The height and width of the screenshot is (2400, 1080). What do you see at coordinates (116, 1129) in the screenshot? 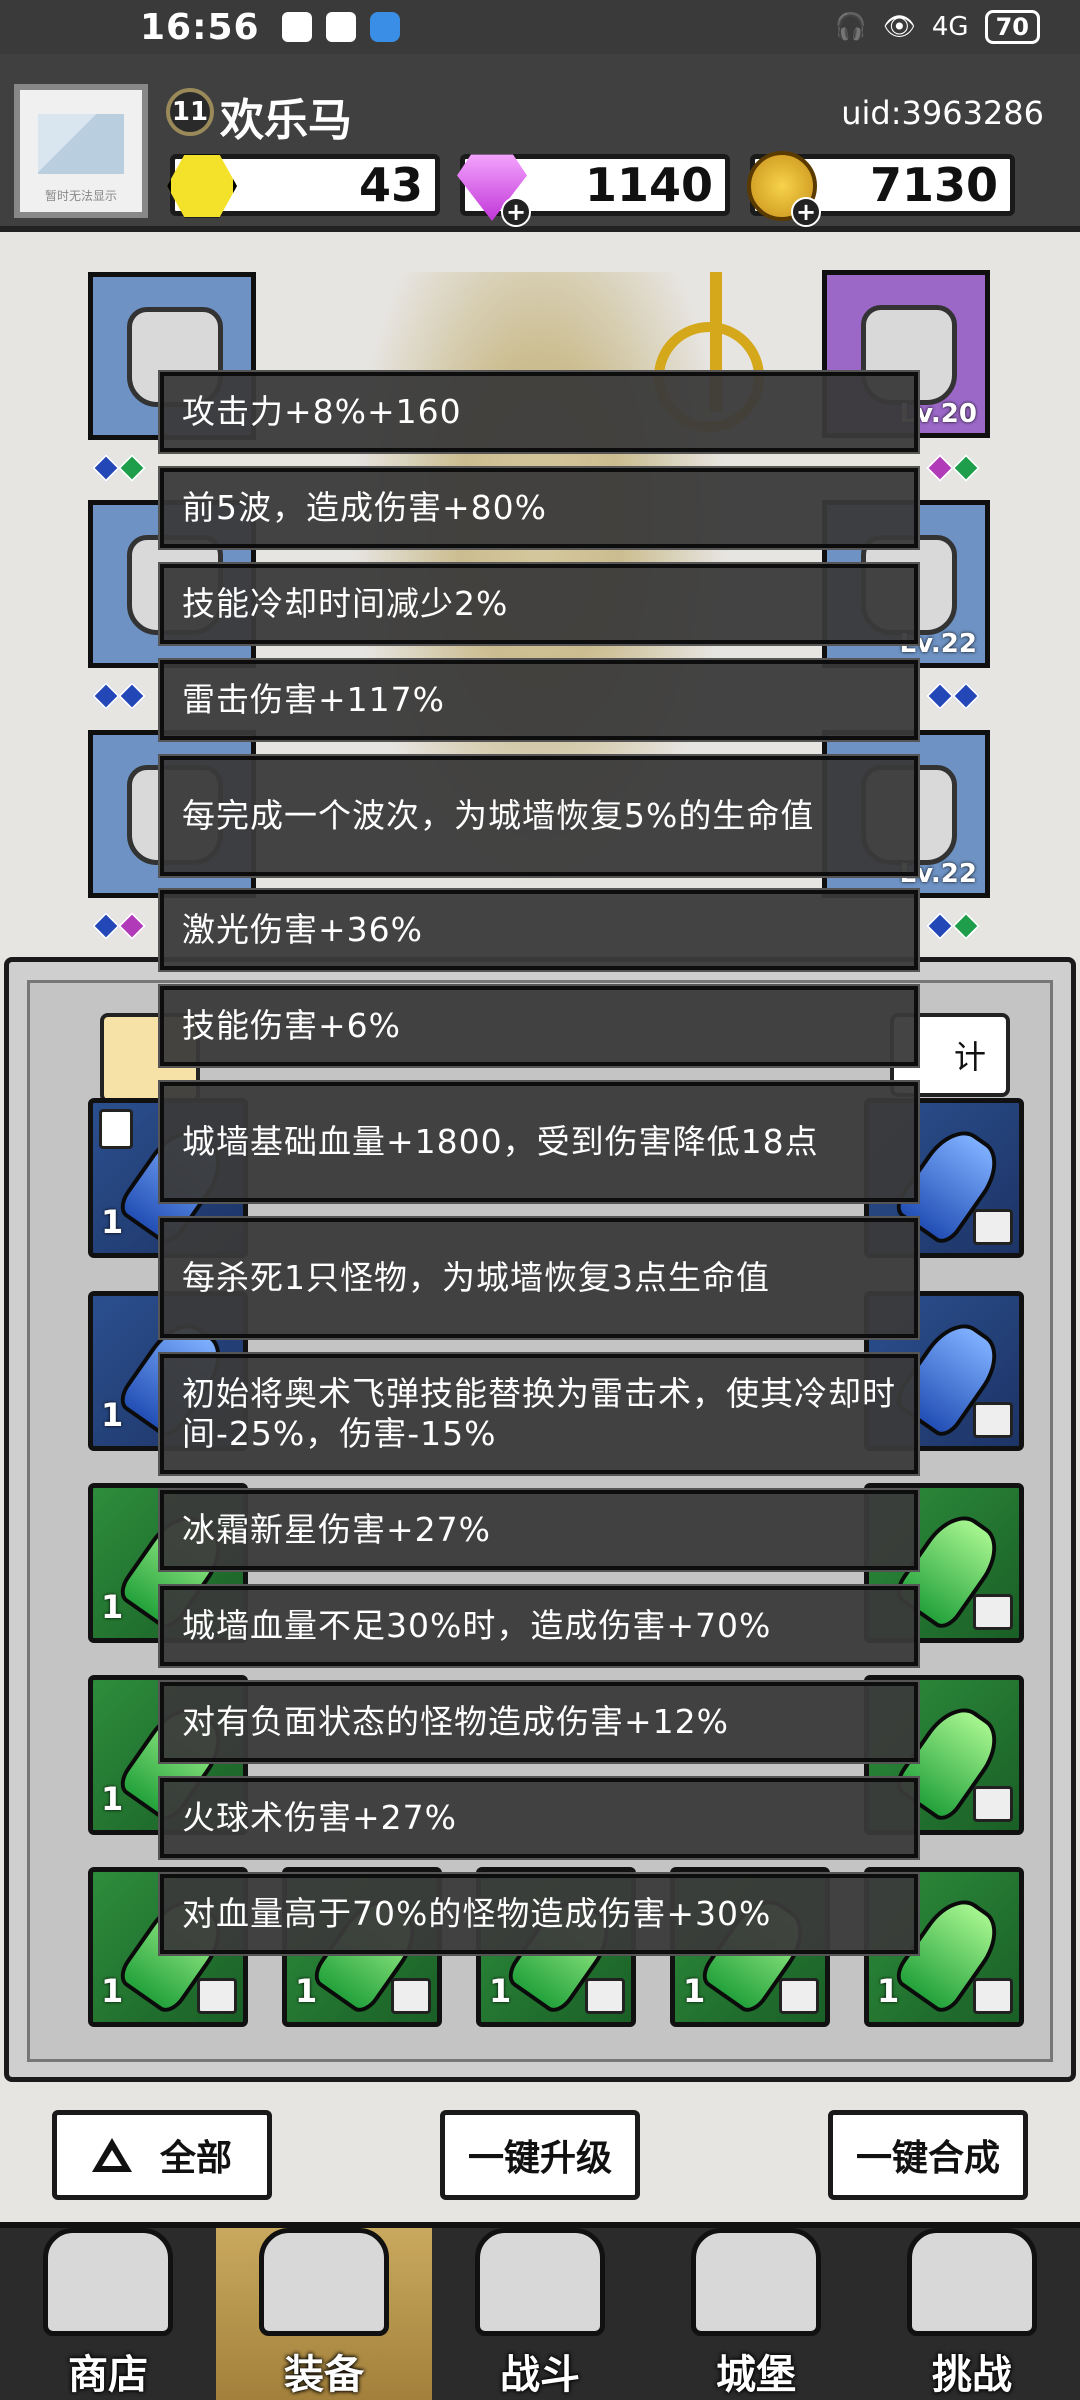
I see `lock-icon` at bounding box center [116, 1129].